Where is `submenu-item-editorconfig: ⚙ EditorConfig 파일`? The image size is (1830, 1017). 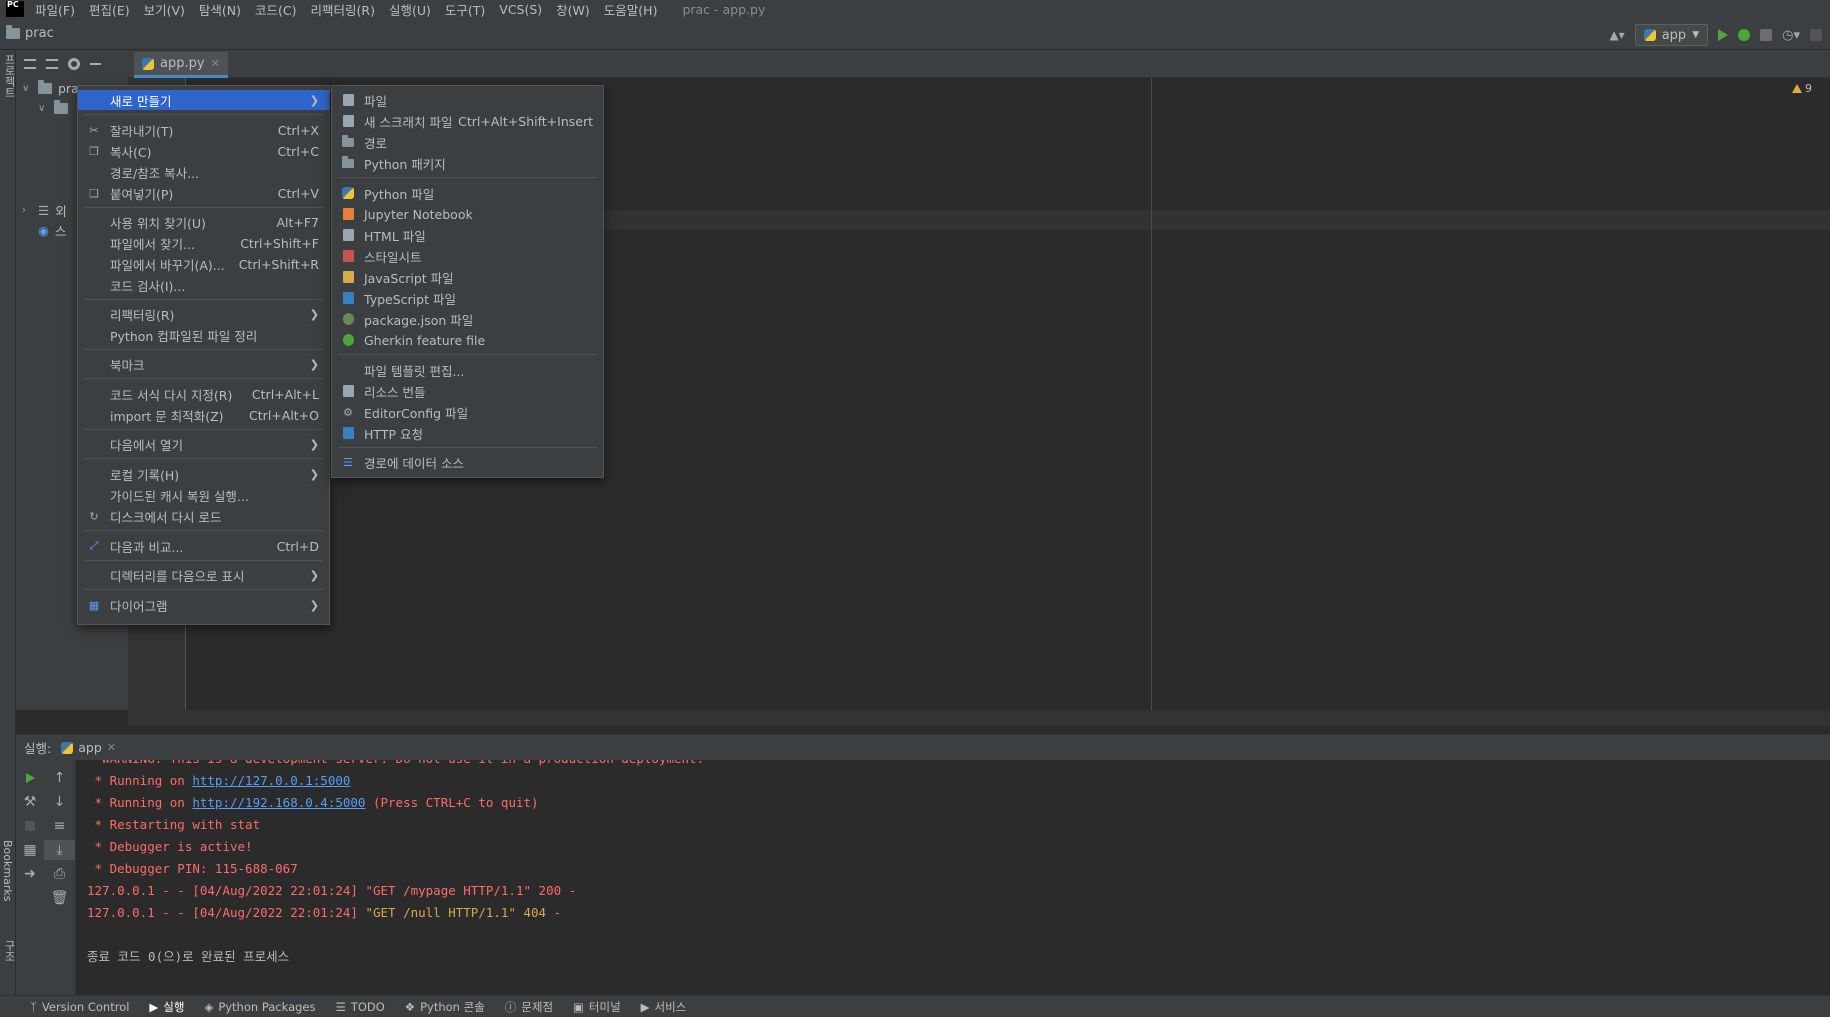
submenu-item-editorconfig: ⚙ EditorConfig 파일 is located at coordinates (467, 412).